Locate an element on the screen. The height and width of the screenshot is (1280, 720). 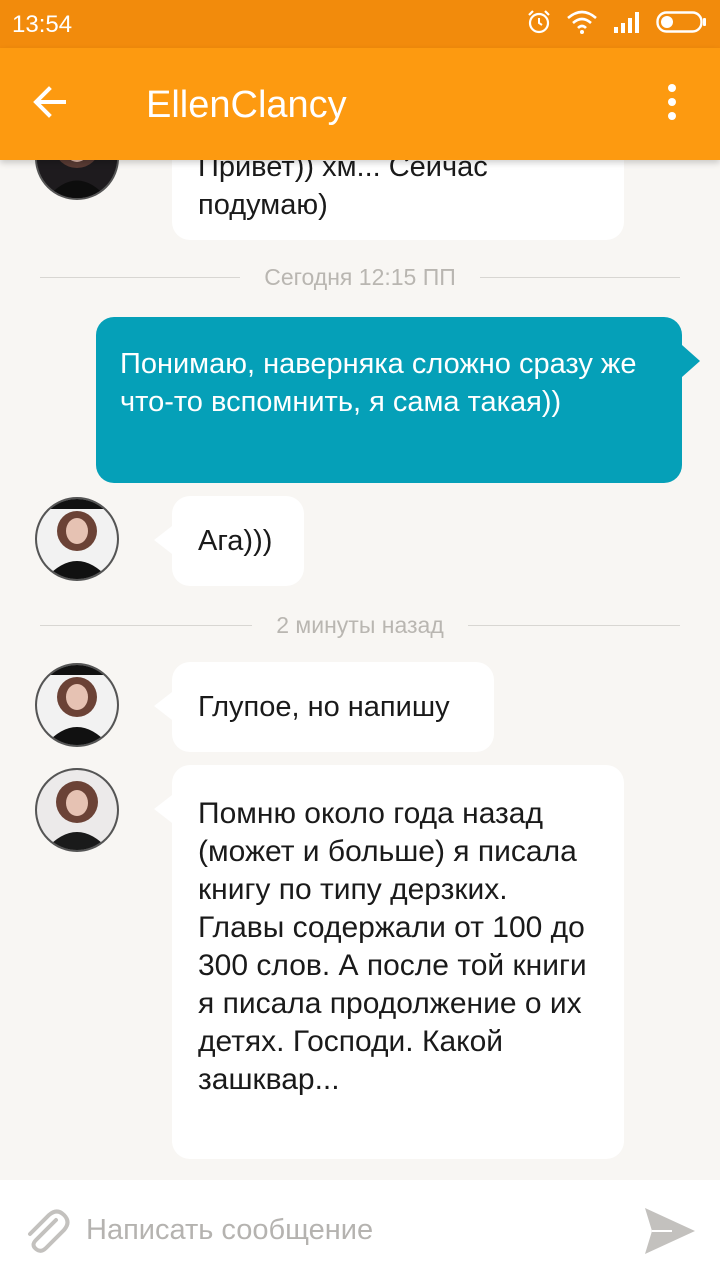
date-divider: Сегодня 12:15 ПП is located at coordinates (360, 277).